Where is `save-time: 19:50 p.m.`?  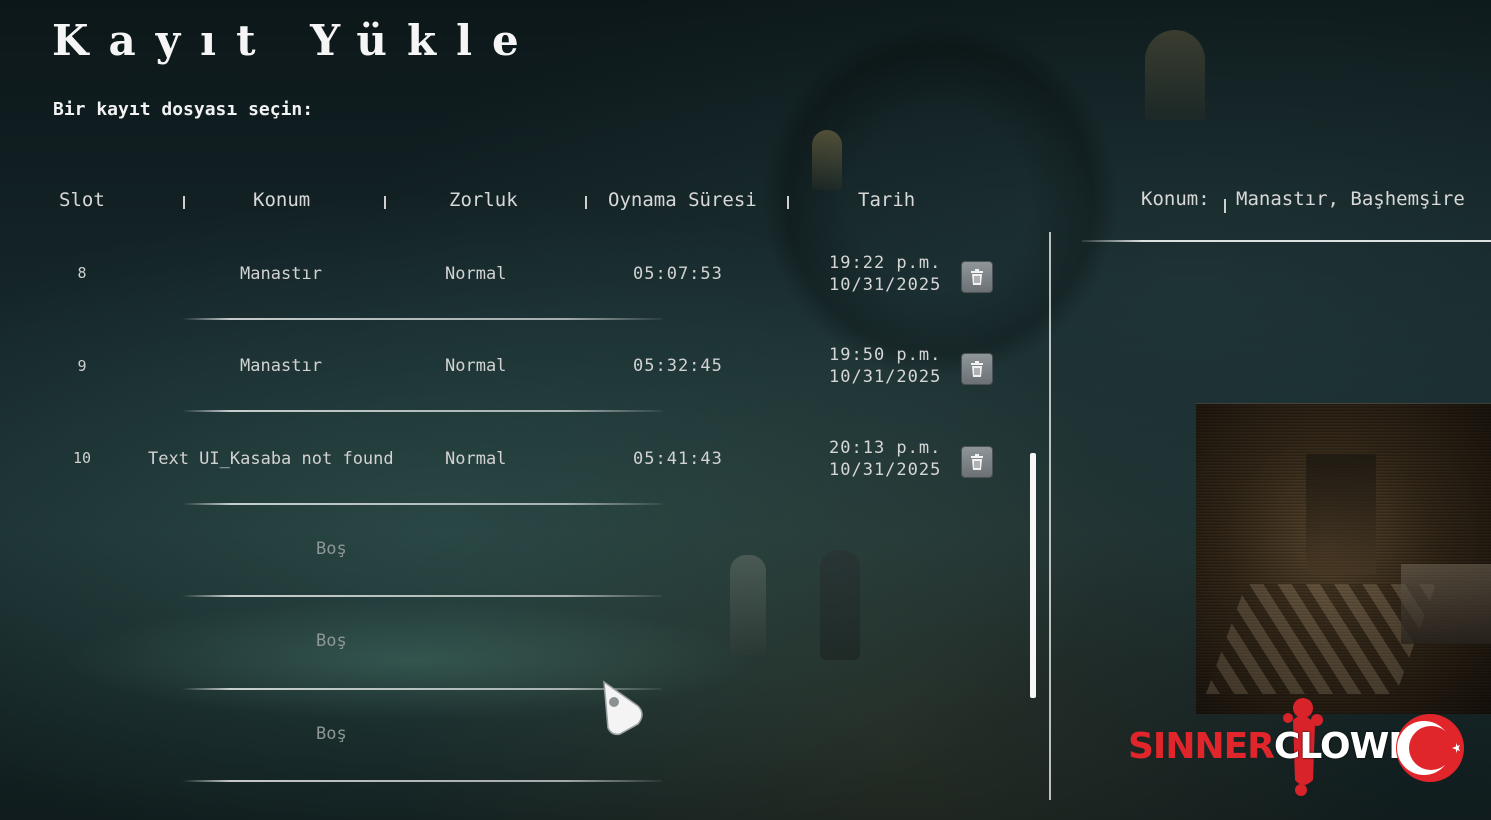
save-time: 19:50 p.m. is located at coordinates (885, 355).